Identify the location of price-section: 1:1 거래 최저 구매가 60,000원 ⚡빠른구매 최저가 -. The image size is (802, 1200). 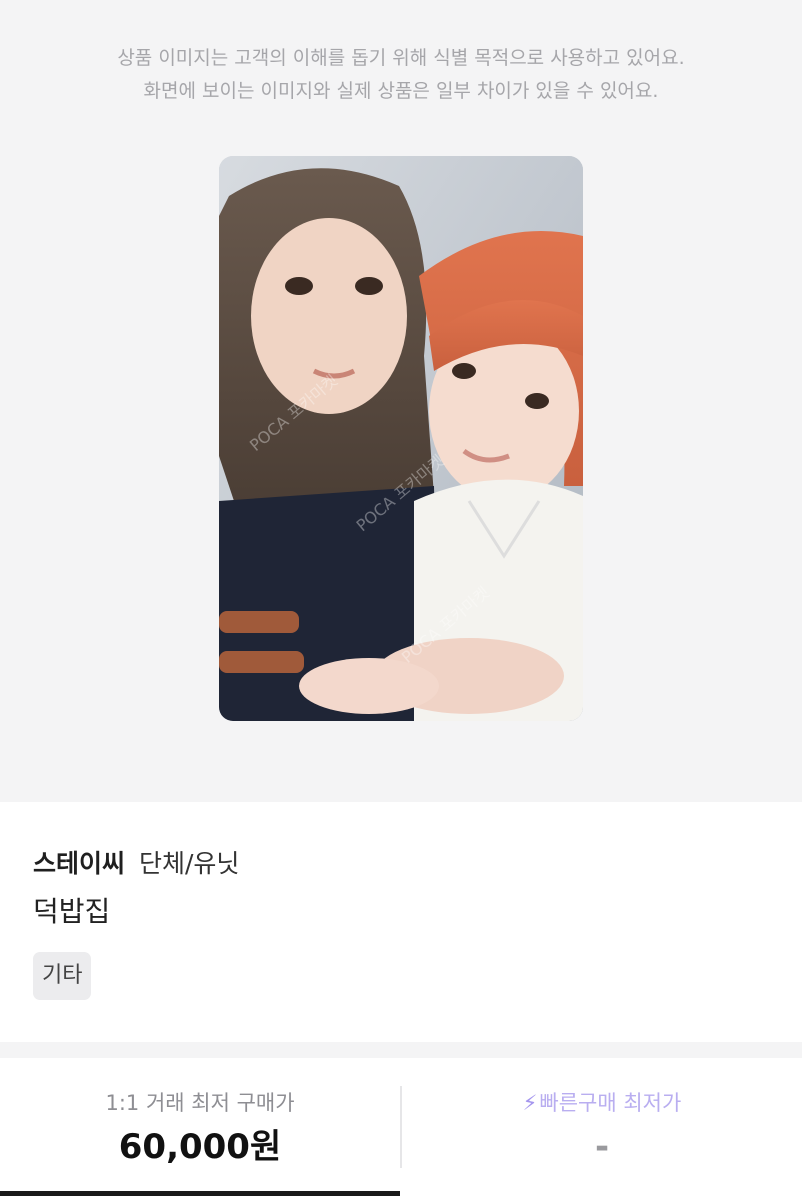
(401, 1129).